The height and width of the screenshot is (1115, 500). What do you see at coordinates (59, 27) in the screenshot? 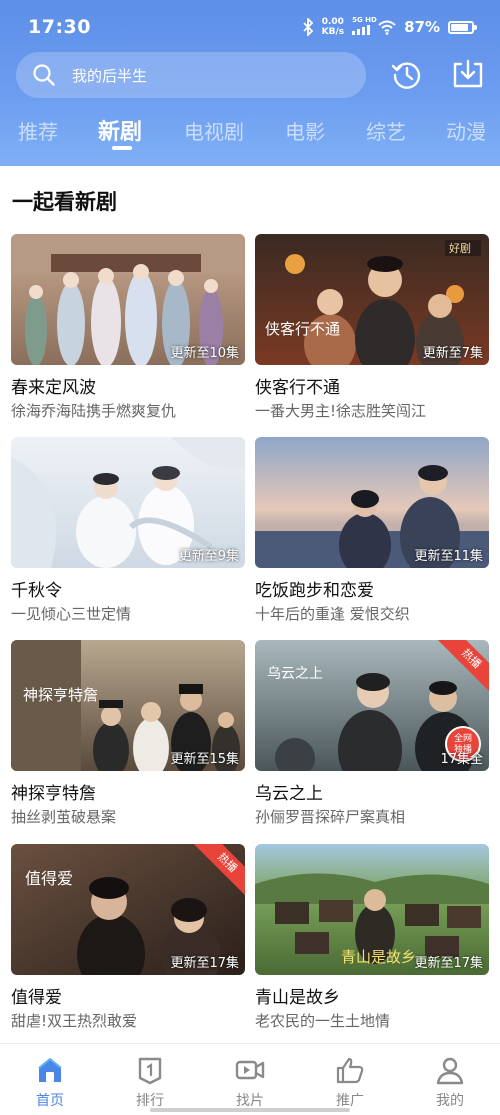
I see `status-time: 17:30` at bounding box center [59, 27].